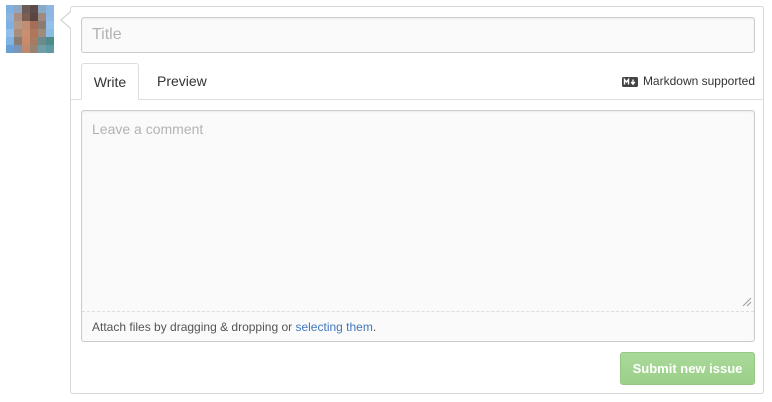 The width and height of the screenshot is (772, 402). Describe the element at coordinates (629, 81) in the screenshot. I see `markdown-icon` at that location.